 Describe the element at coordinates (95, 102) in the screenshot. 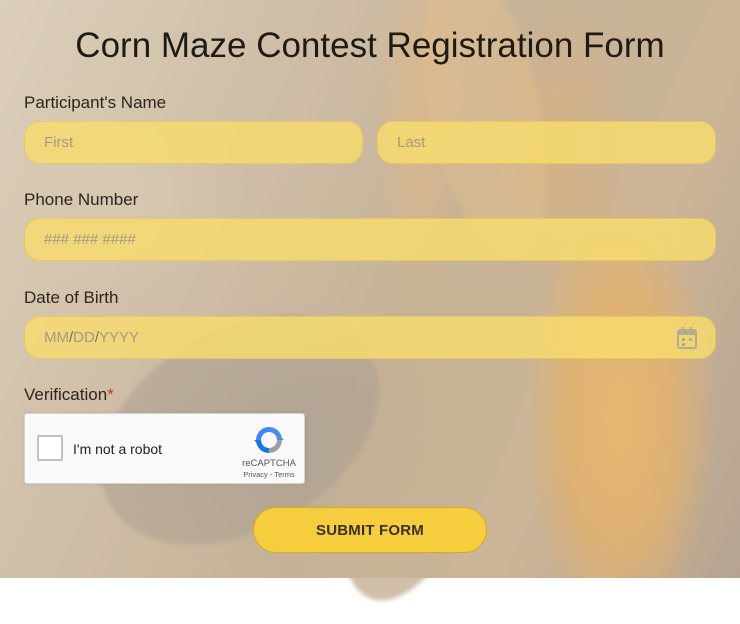

I see `participant-name-label: Participant's Name` at that location.